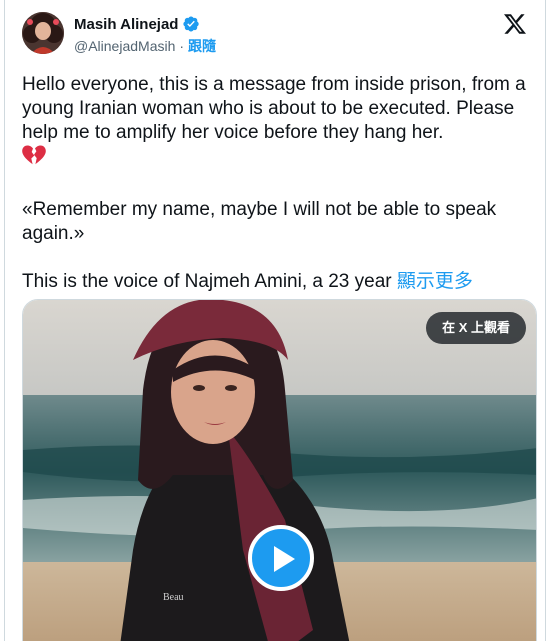 The image size is (548, 641). I want to click on play-button, so click(281, 558).